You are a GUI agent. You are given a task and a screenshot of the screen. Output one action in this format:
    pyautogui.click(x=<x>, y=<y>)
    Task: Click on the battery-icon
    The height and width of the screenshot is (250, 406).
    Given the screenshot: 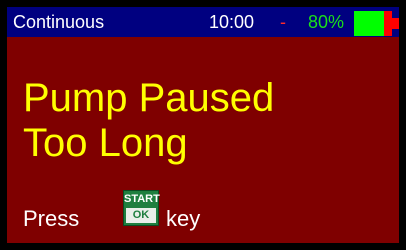 What is the action you would take?
    pyautogui.click(x=376, y=23)
    